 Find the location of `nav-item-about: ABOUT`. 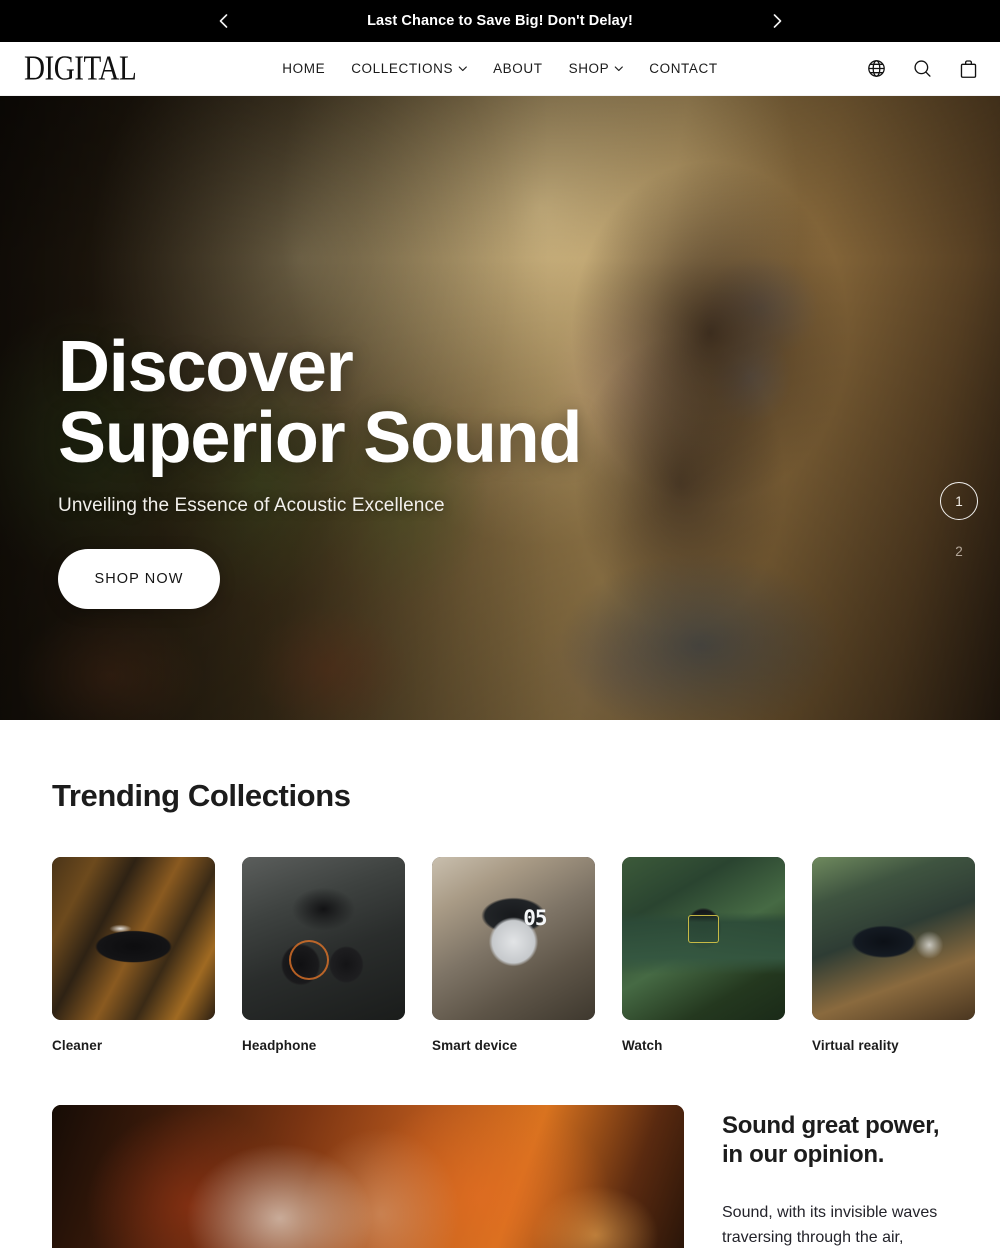

nav-item-about: ABOUT is located at coordinates (518, 68).